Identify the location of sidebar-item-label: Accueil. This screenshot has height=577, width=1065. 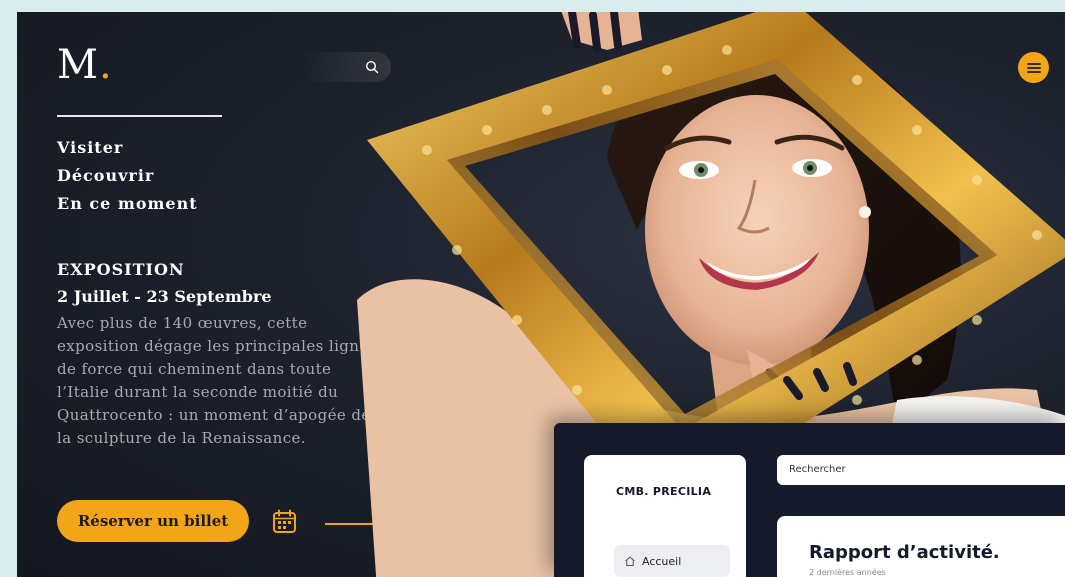
(662, 561).